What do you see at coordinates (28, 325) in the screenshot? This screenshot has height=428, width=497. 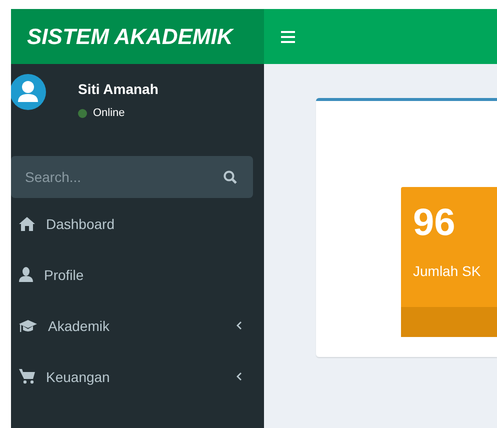 I see `graduation-cap-icon` at bounding box center [28, 325].